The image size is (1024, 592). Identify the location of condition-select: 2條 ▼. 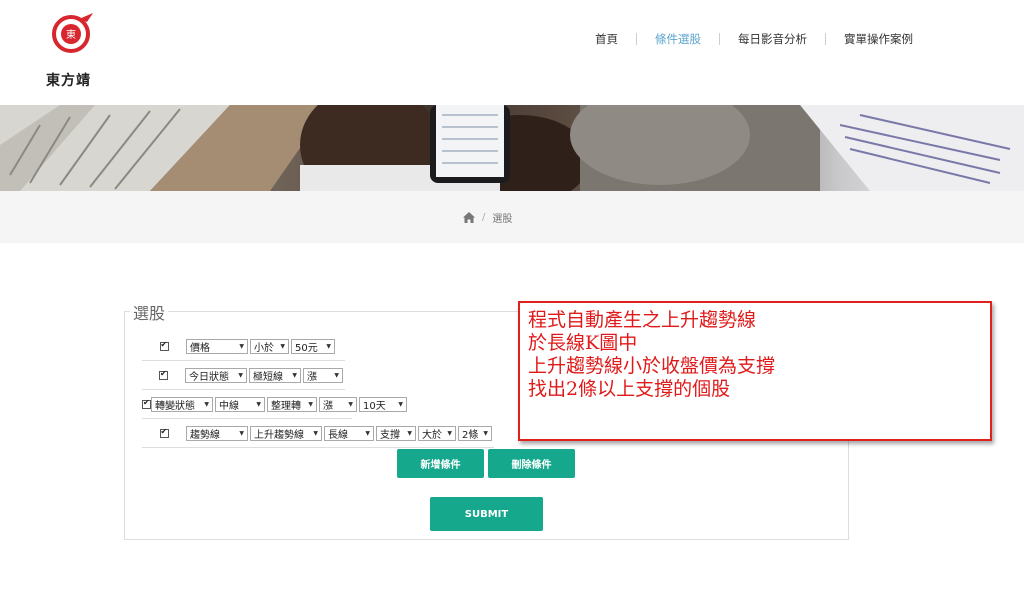
(475, 433).